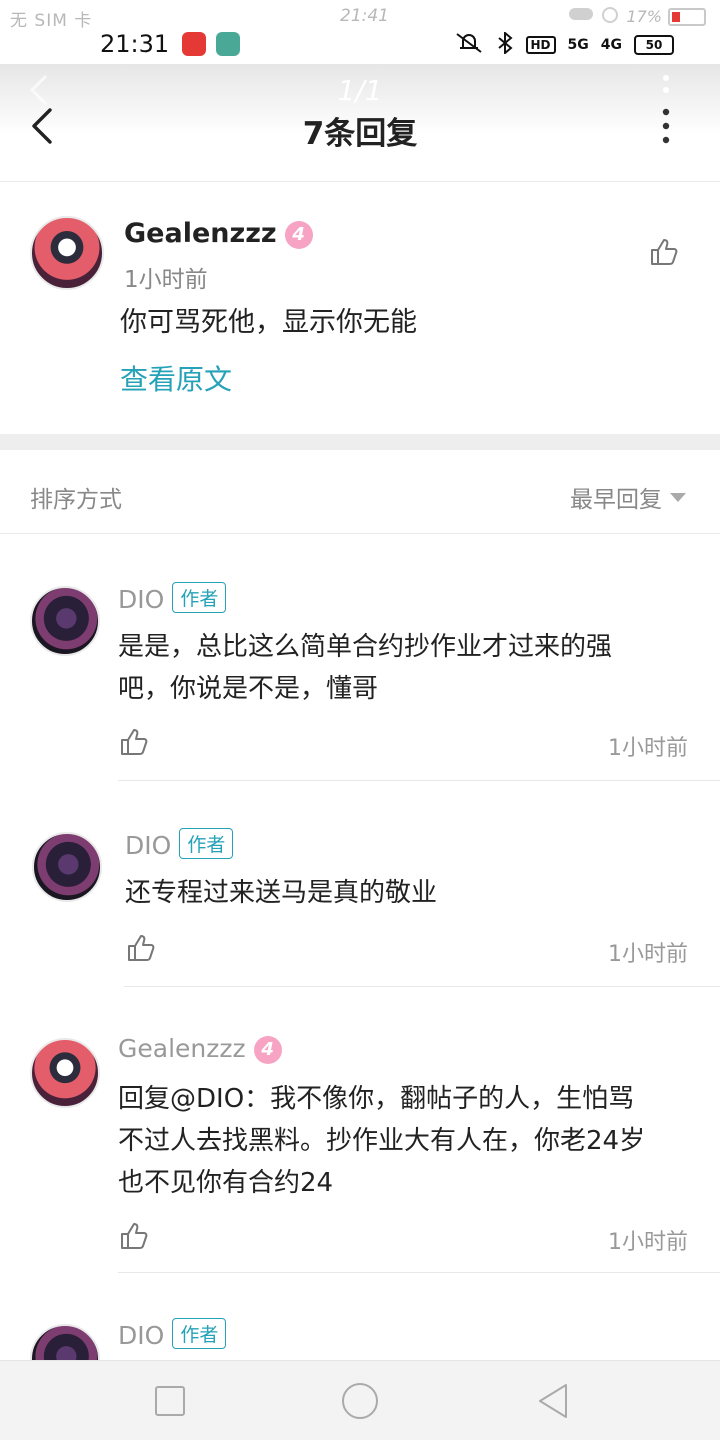 Image resolution: width=720 pixels, height=1440 pixels. I want to click on list-item: DIO 作者, so click(360, 1317).